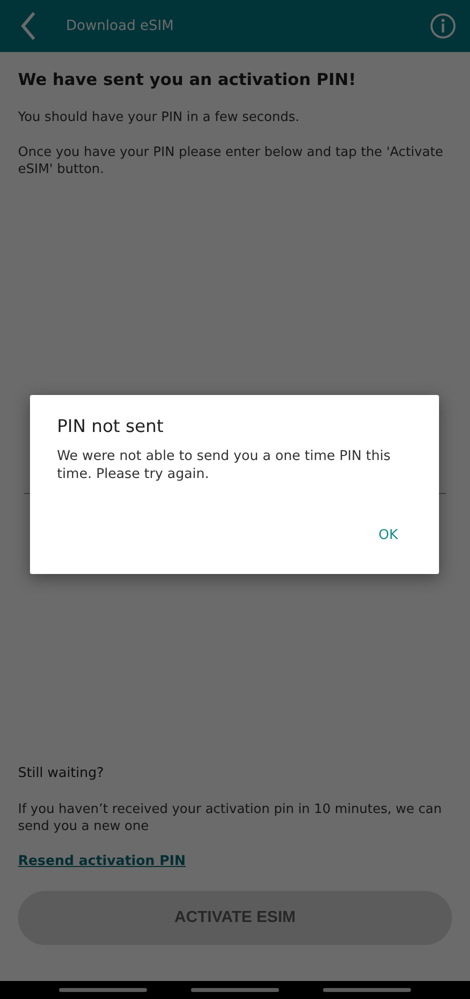  I want to click on dialog-message: We were not able to send you a one time PIN this time. Please try again., so click(224, 465).